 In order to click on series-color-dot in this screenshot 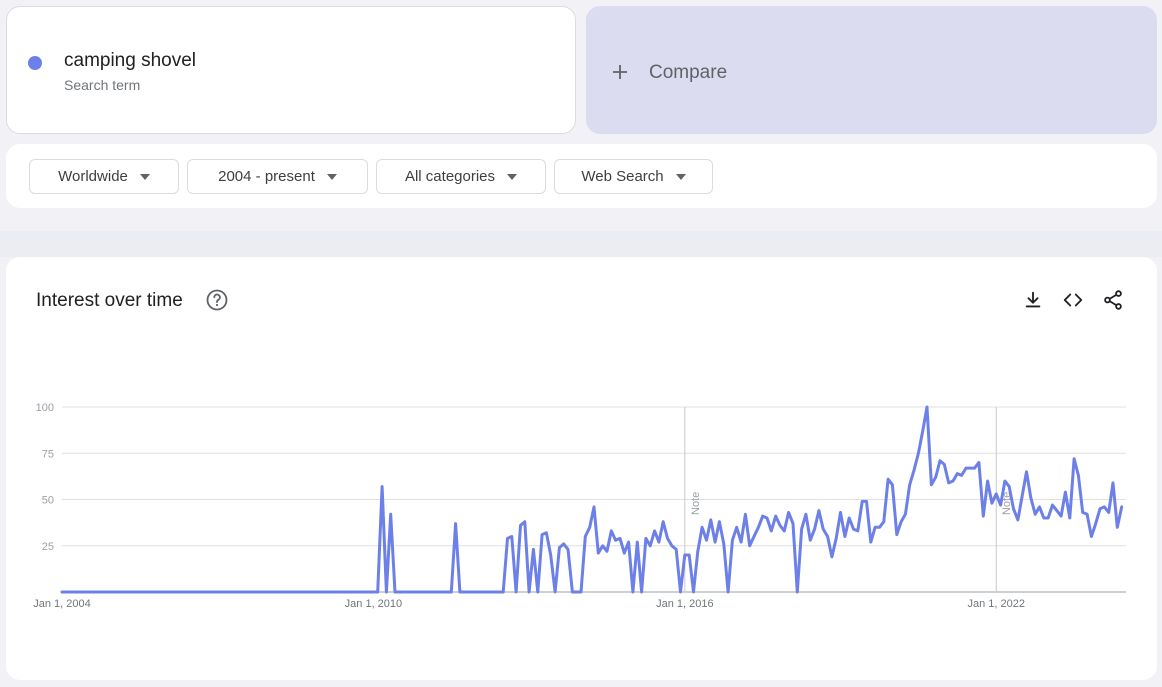, I will do `click(35, 63)`.